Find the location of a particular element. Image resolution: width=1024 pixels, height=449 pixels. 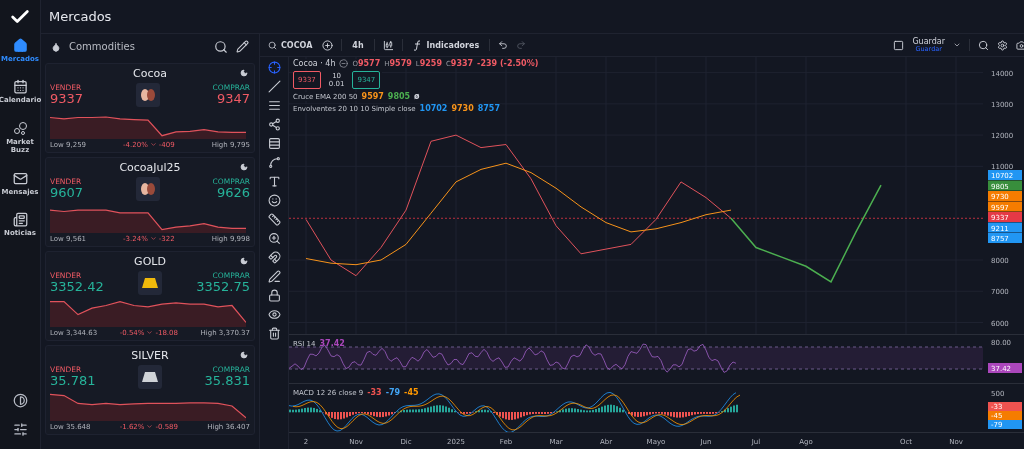

market-name: SILVER is located at coordinates (150, 355).